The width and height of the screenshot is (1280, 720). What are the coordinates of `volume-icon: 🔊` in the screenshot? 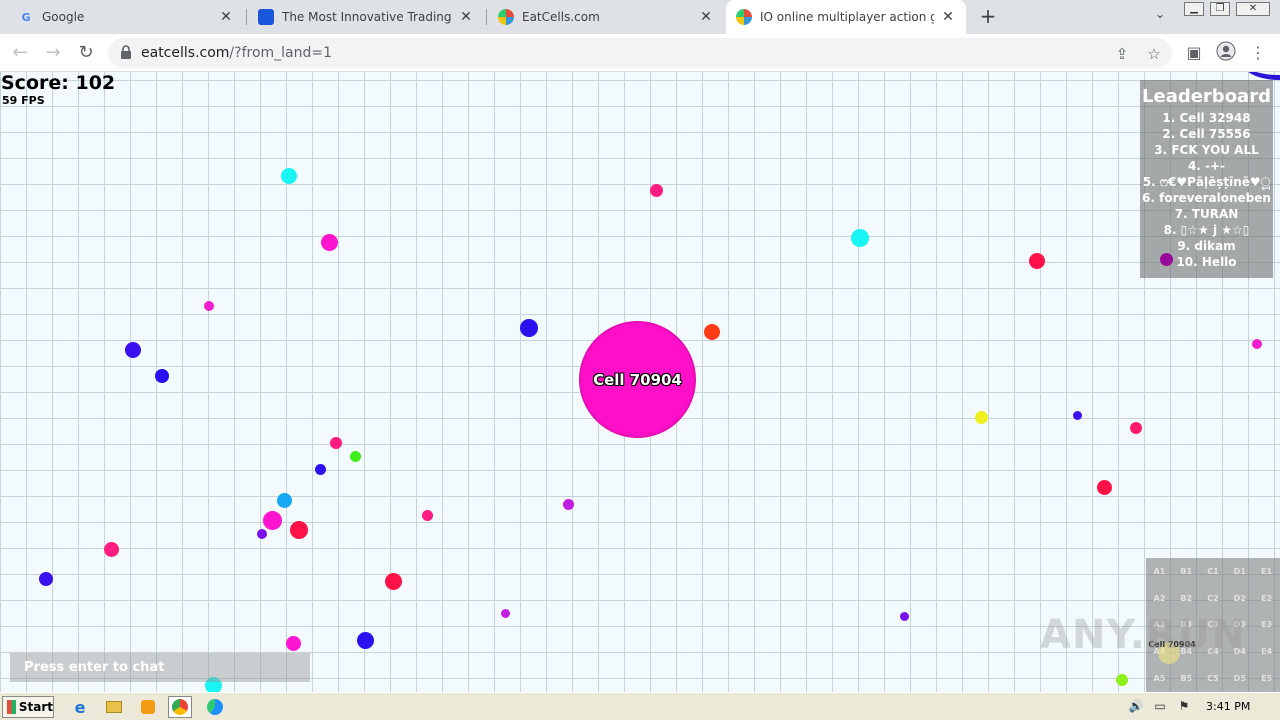 It's located at (1136, 707).